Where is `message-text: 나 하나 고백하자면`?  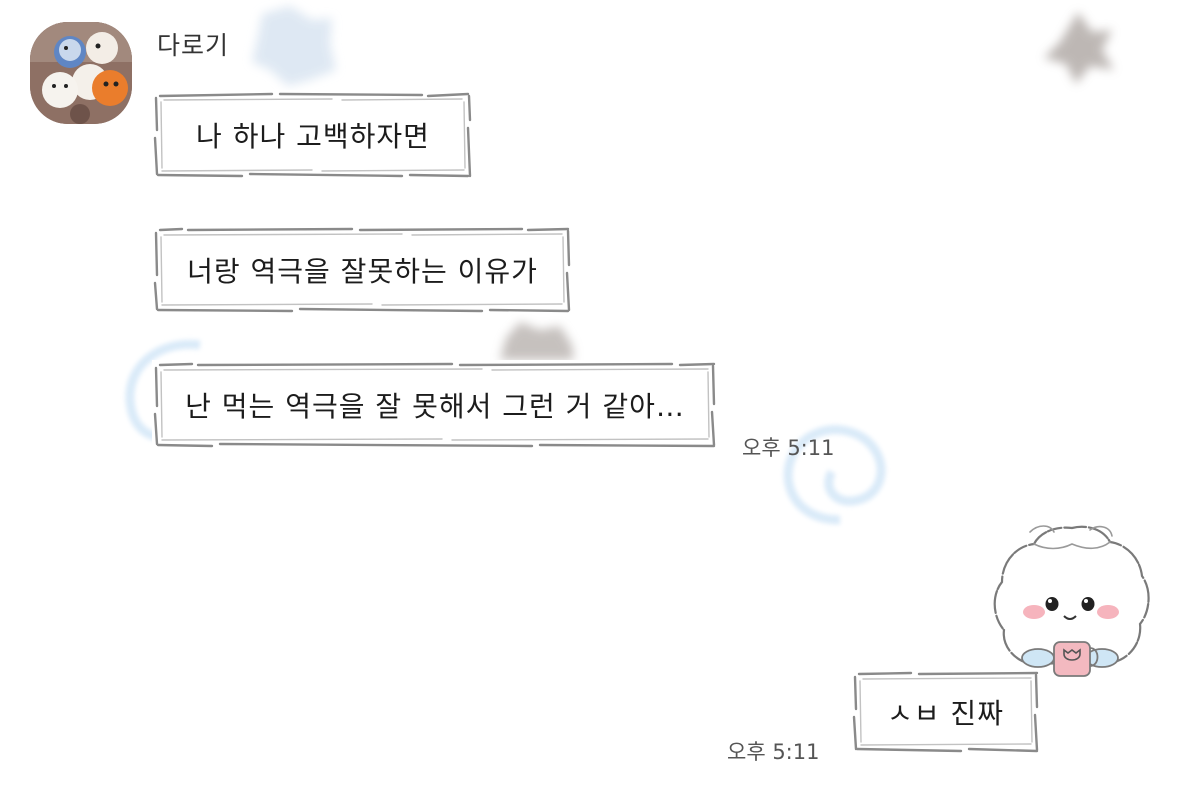 message-text: 나 하나 고백하자면 is located at coordinates (313, 136).